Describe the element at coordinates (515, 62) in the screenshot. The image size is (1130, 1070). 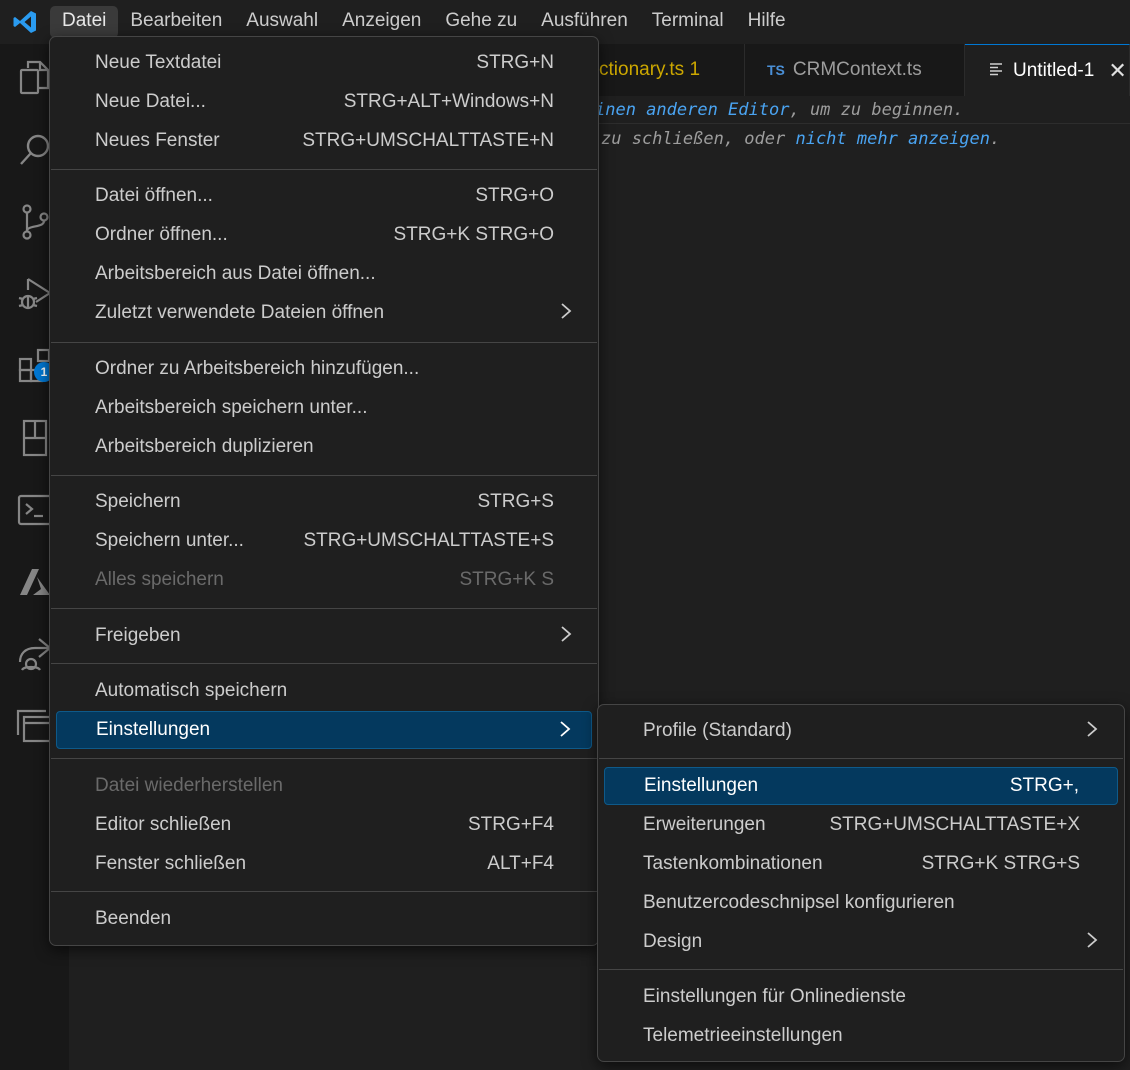
I see `menu-item-shortcut: STRG+N` at that location.